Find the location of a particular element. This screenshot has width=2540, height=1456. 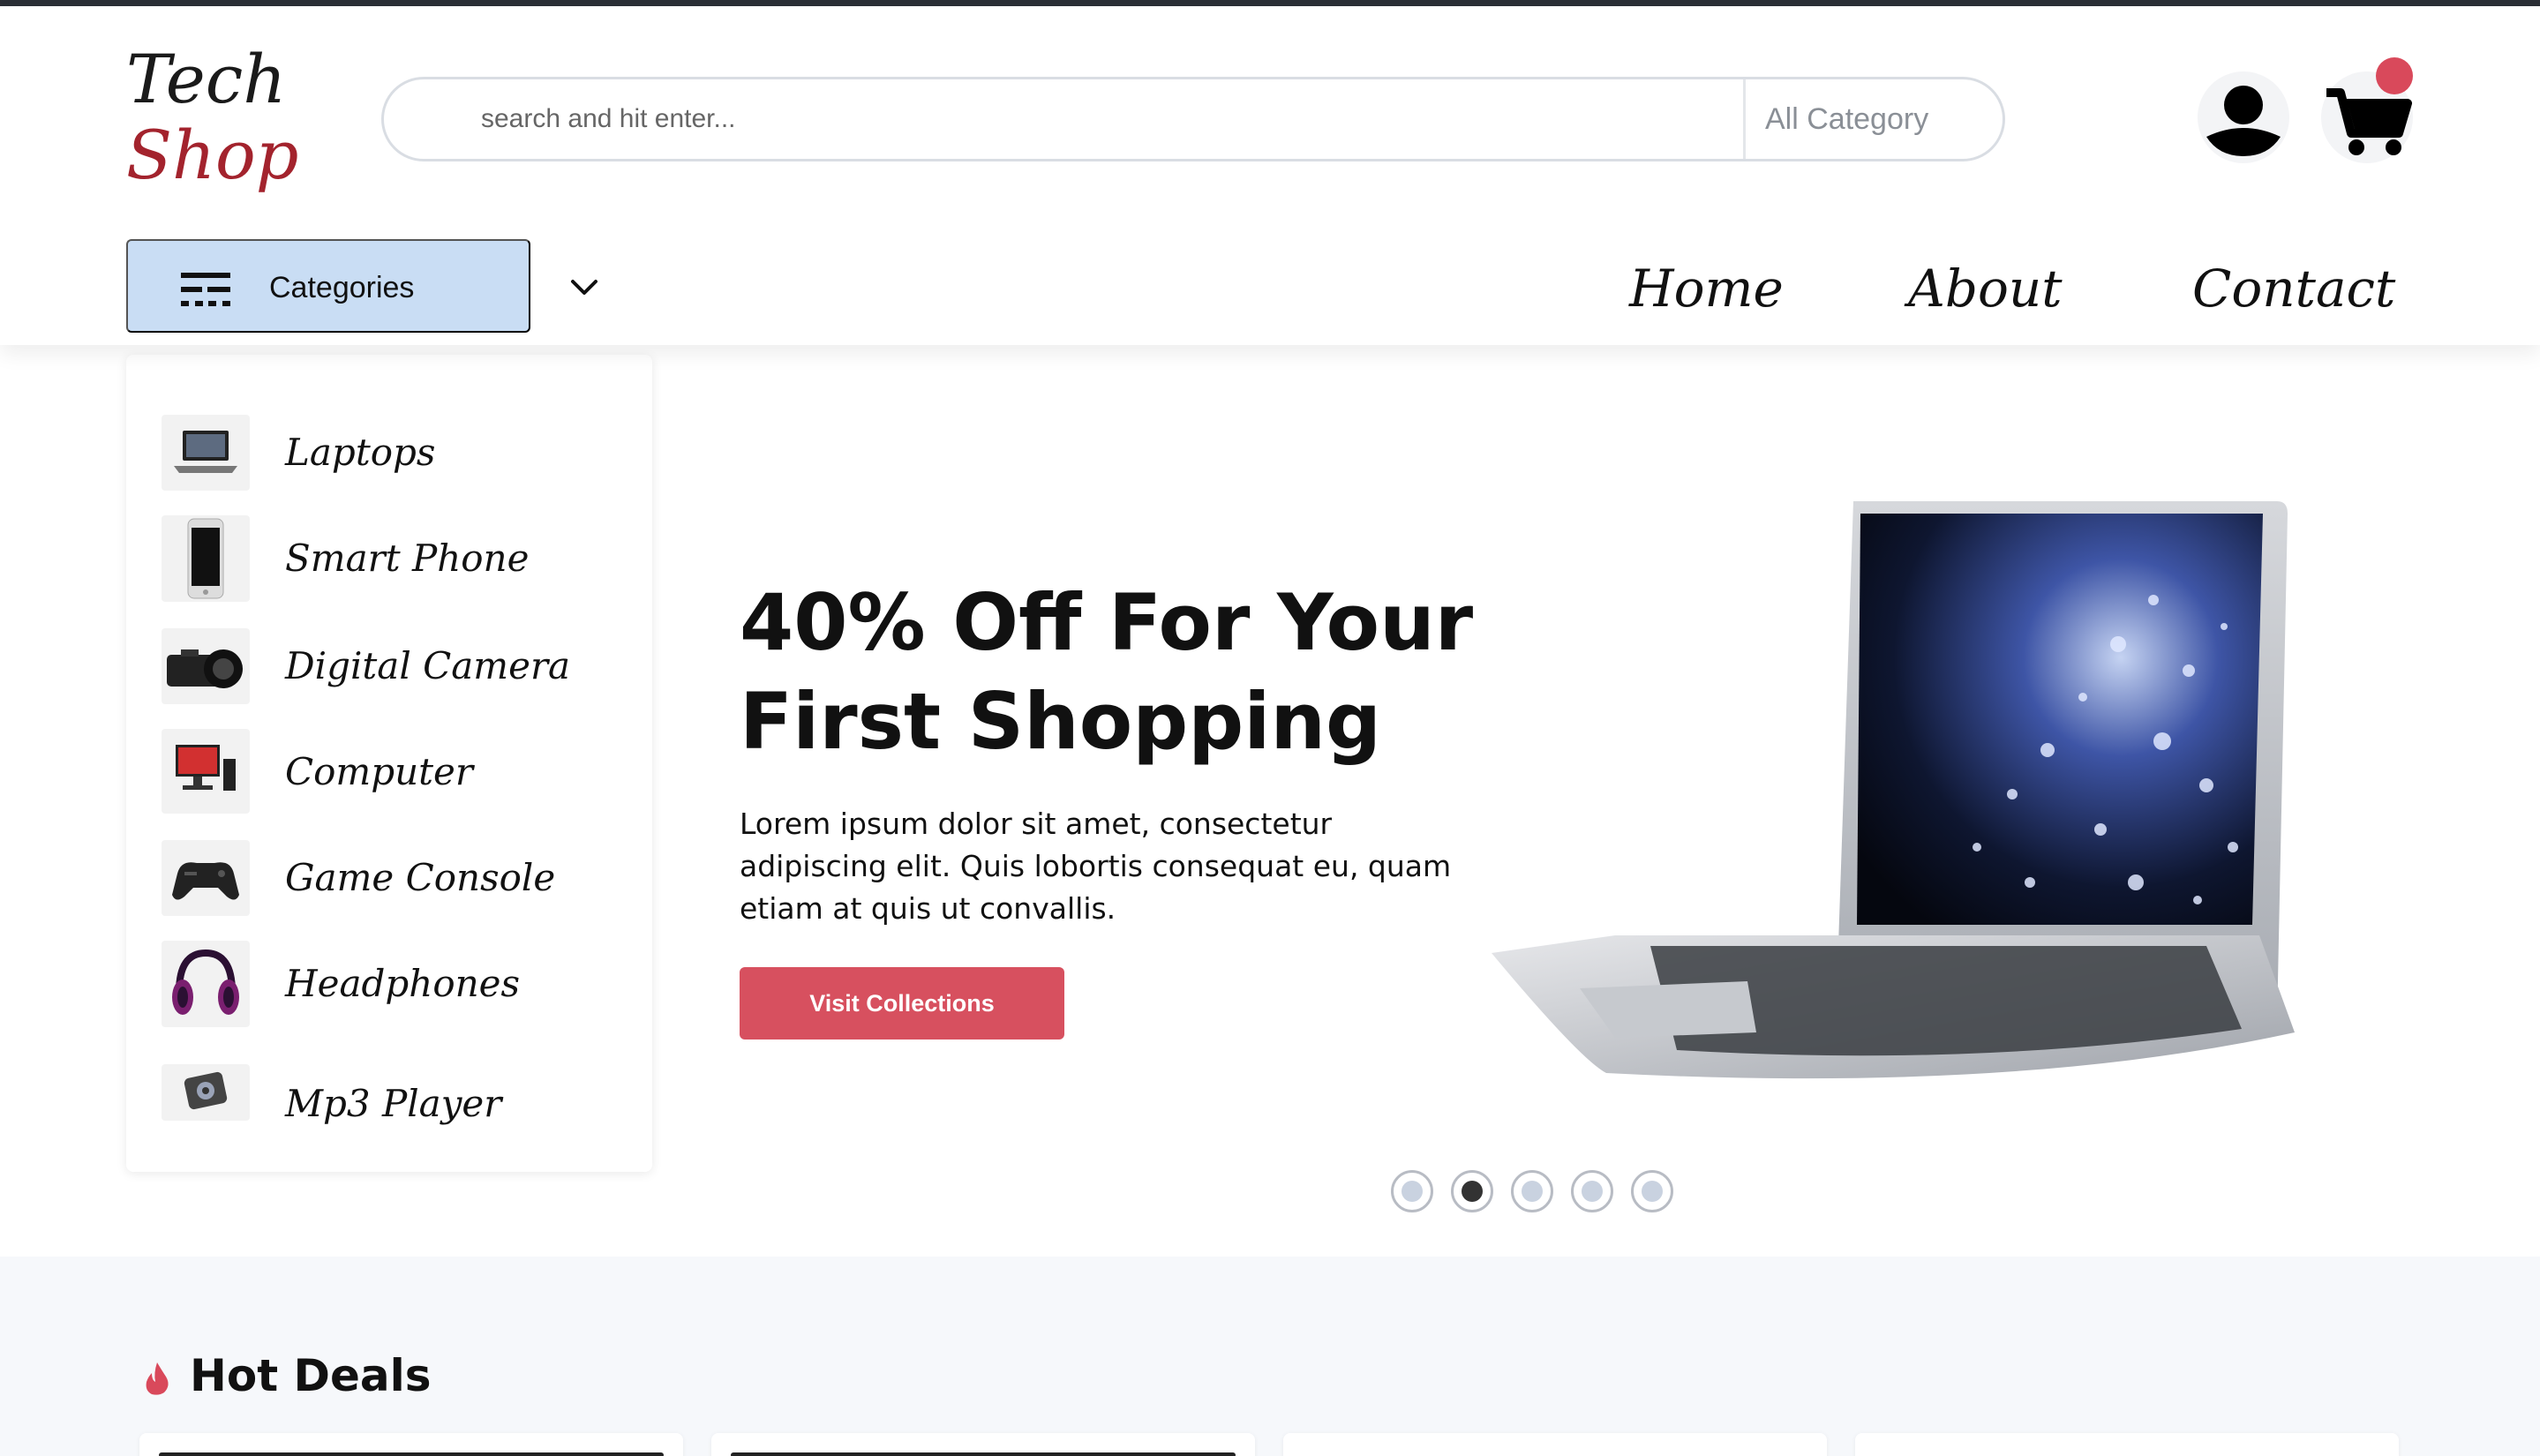

sidebar-item-smart-phone: Smart Phone is located at coordinates (391, 559).